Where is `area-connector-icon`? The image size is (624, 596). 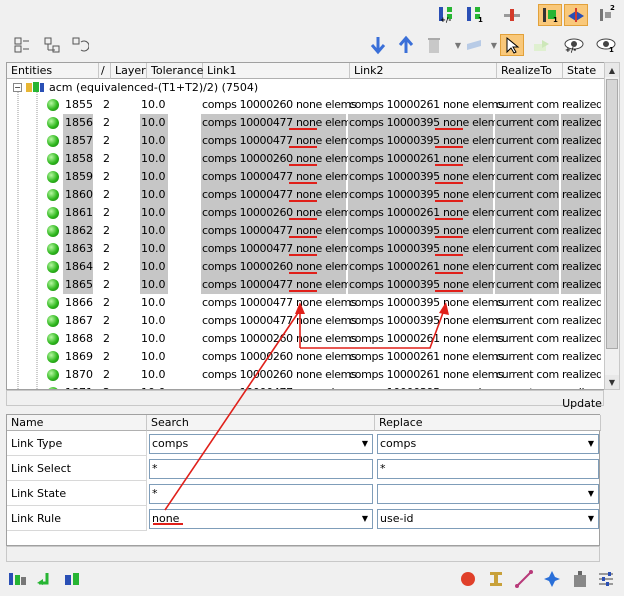
area-connector-icon is located at coordinates (552, 579).